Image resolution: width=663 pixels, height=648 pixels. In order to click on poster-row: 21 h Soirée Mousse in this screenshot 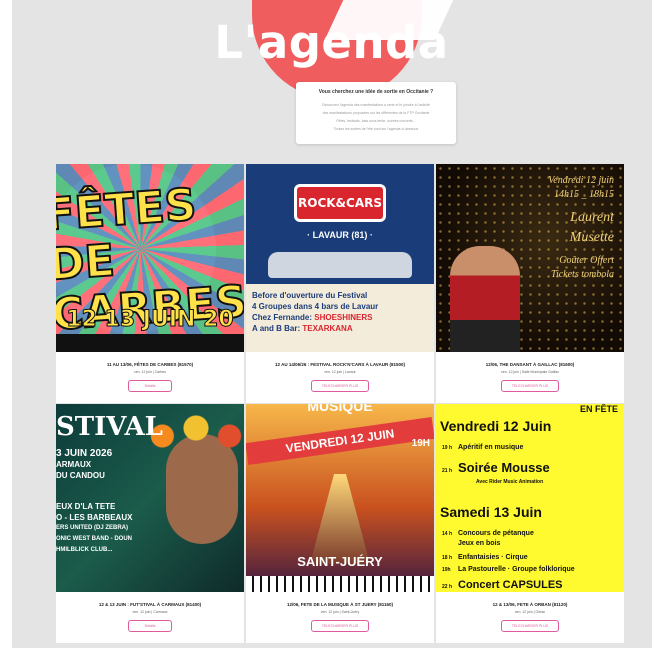, I will do `click(496, 467)`.